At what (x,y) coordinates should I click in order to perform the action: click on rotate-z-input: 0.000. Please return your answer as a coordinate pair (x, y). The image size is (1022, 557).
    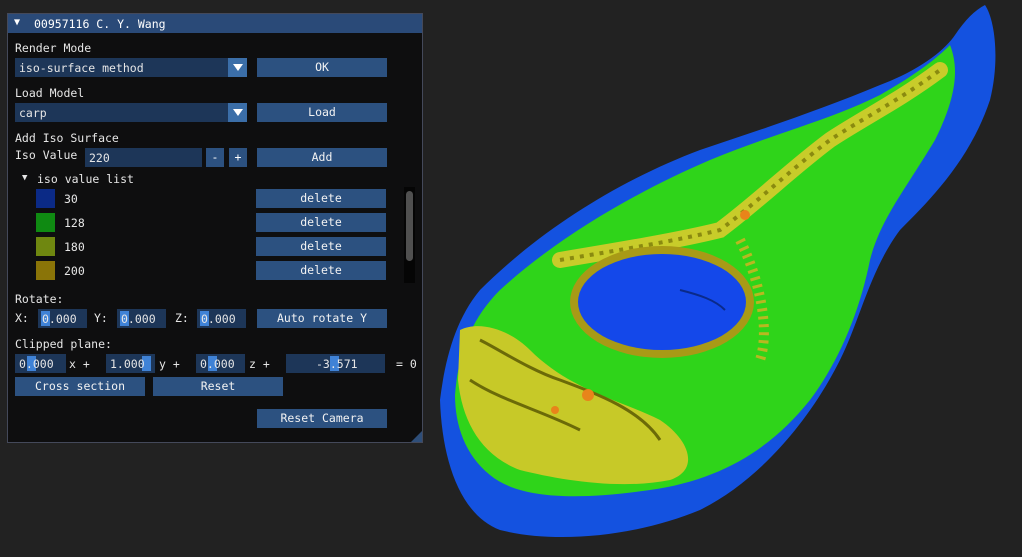
    Looking at the image, I should click on (221, 318).